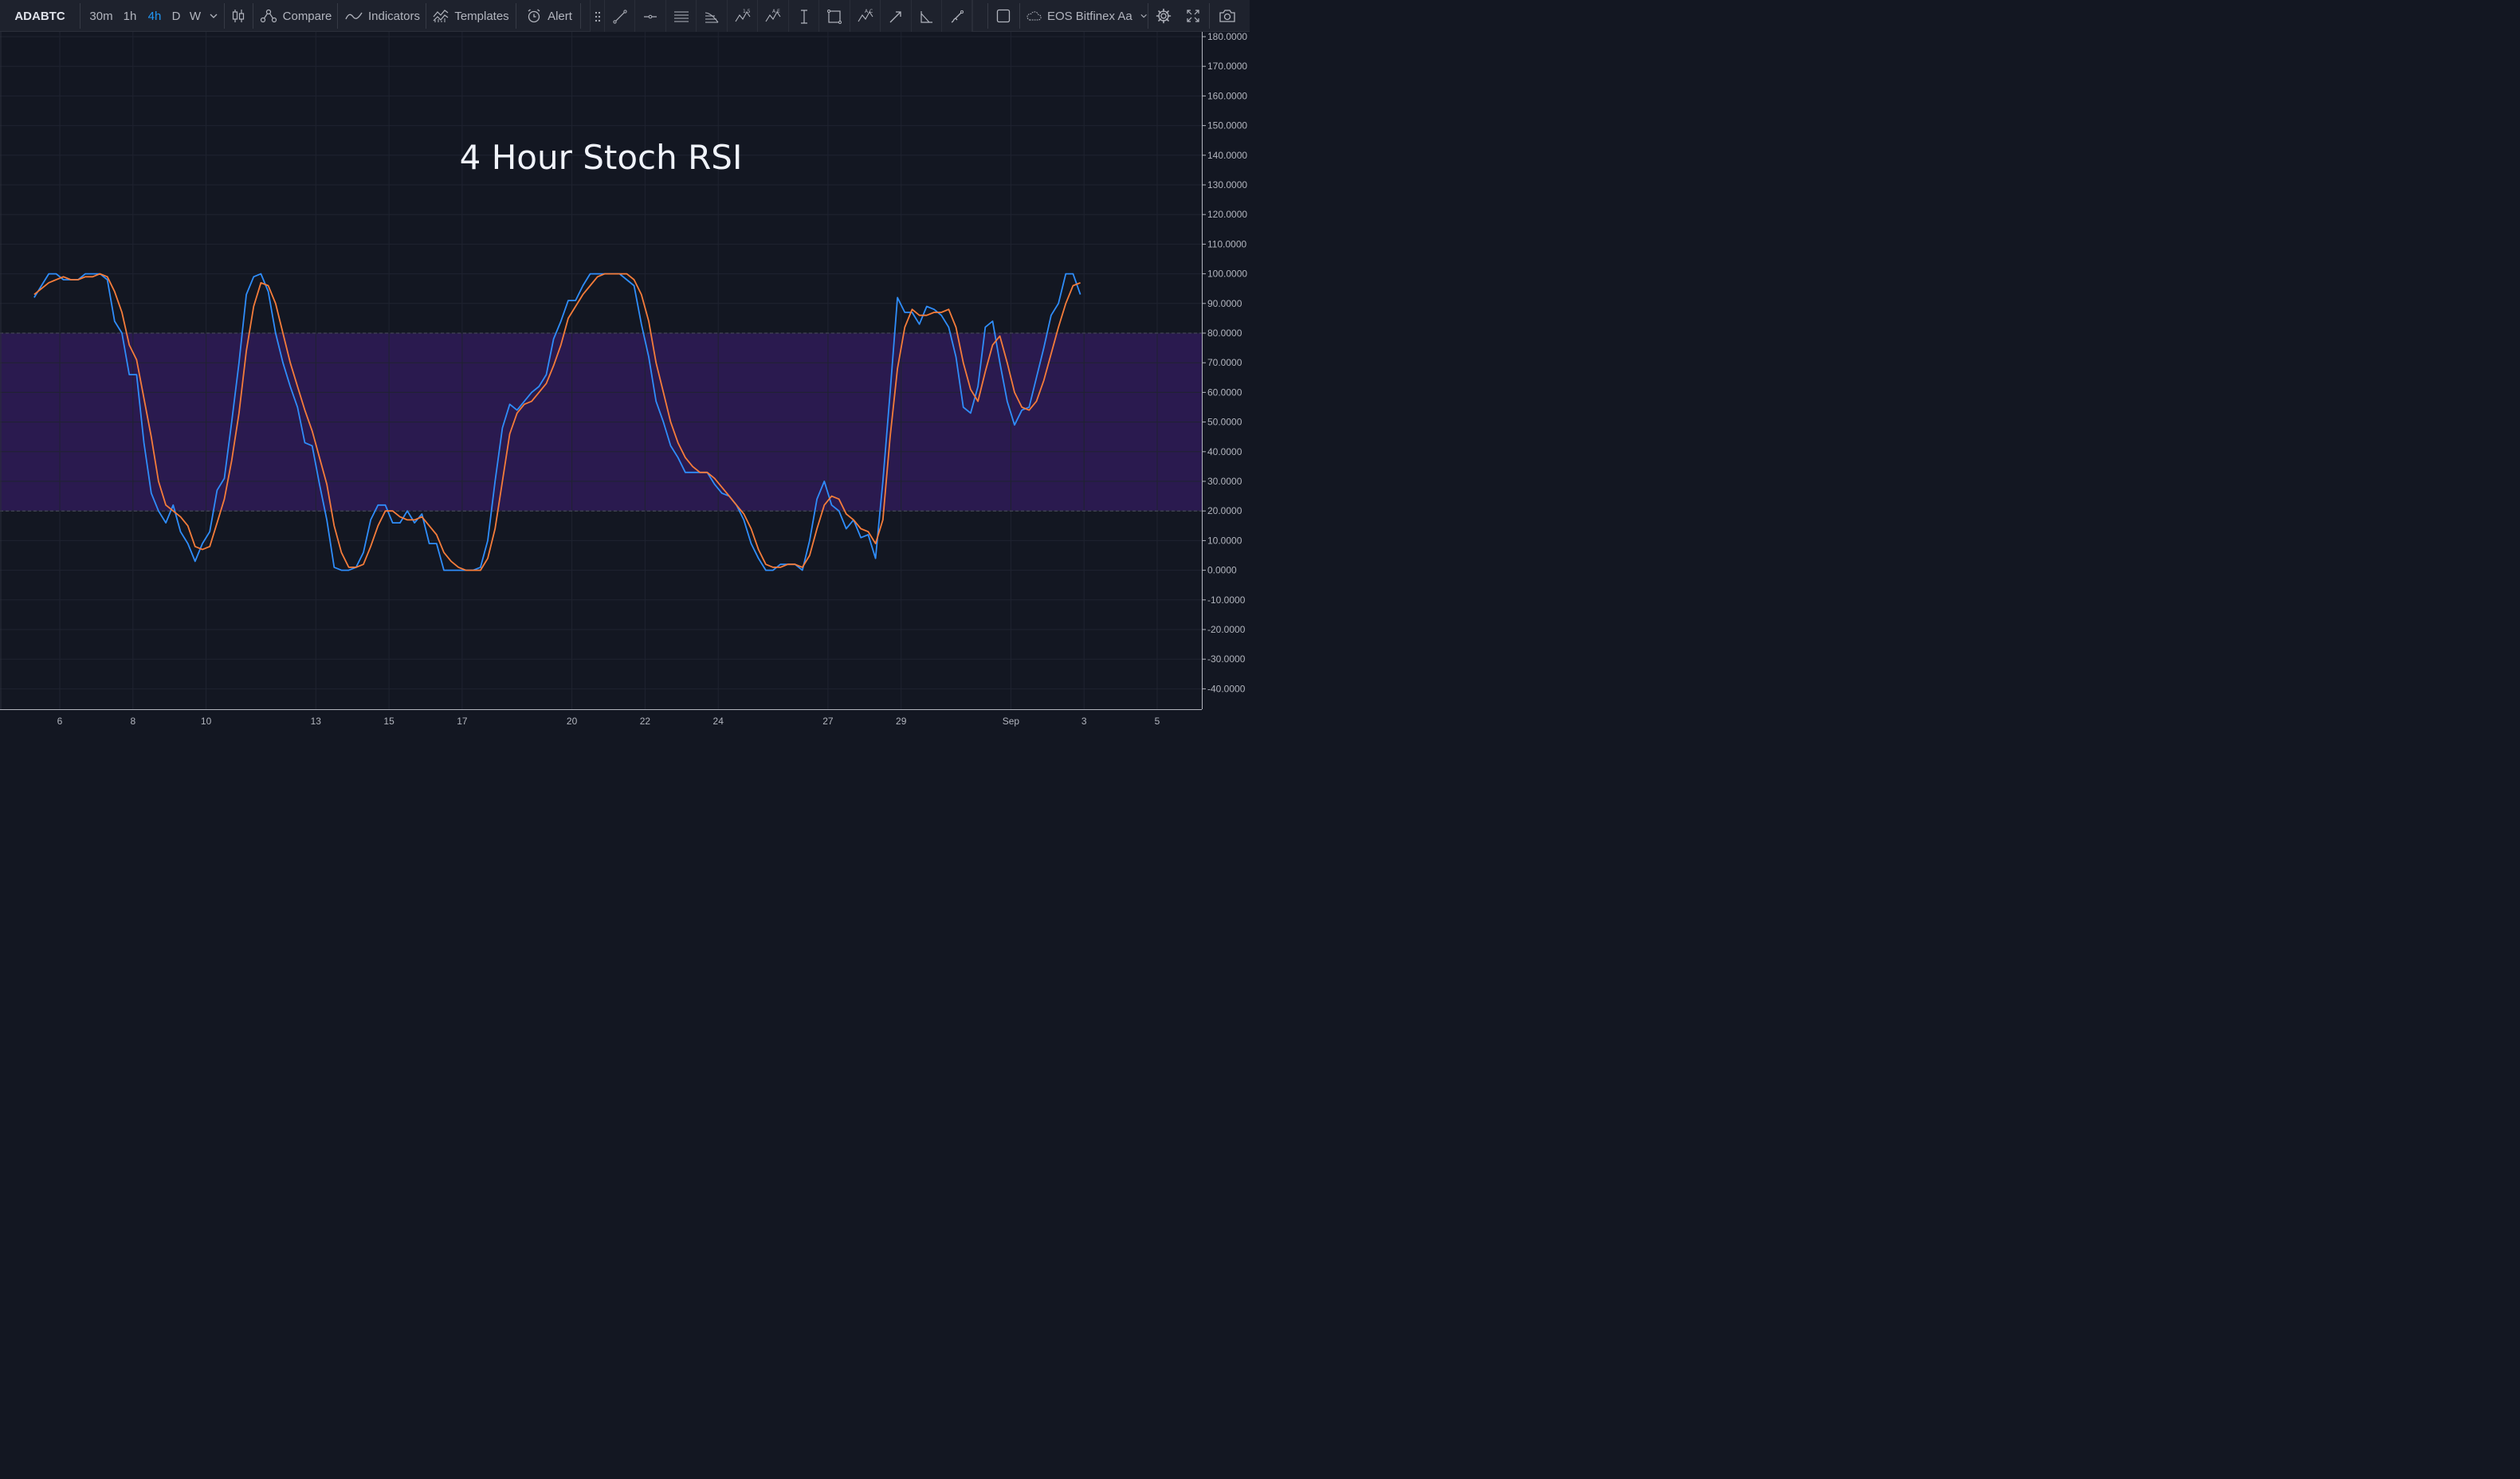 Image resolution: width=2520 pixels, height=1479 pixels. I want to click on camera-icon, so click(1227, 16).